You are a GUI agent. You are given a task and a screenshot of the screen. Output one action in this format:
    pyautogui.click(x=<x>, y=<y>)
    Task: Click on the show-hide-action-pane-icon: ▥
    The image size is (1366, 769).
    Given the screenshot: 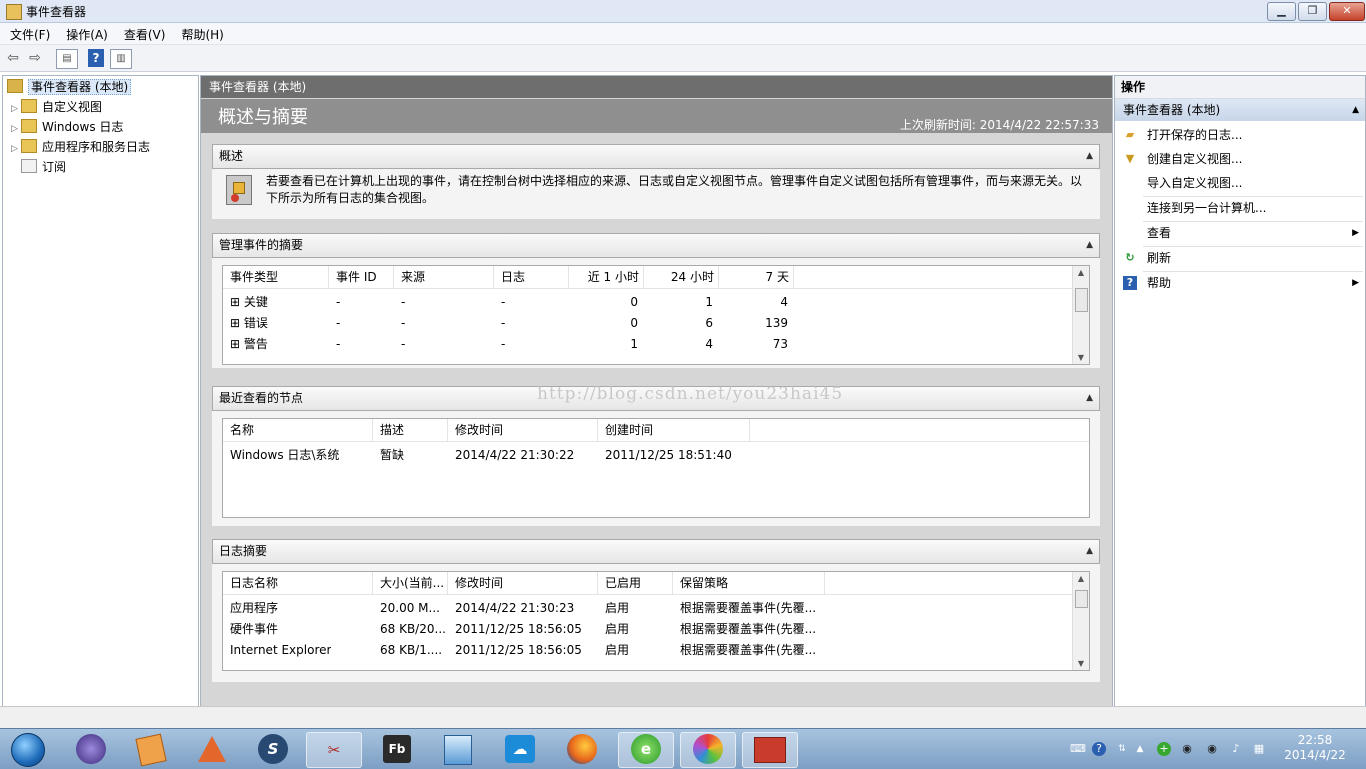 What is the action you would take?
    pyautogui.click(x=121, y=59)
    